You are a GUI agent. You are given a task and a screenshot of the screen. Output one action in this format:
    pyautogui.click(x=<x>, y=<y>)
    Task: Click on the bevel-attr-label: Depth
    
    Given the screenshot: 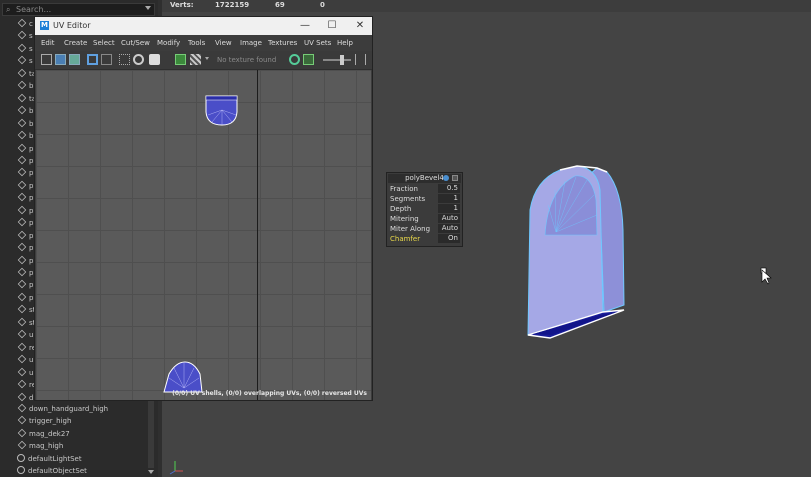 What is the action you would take?
    pyautogui.click(x=401, y=209)
    